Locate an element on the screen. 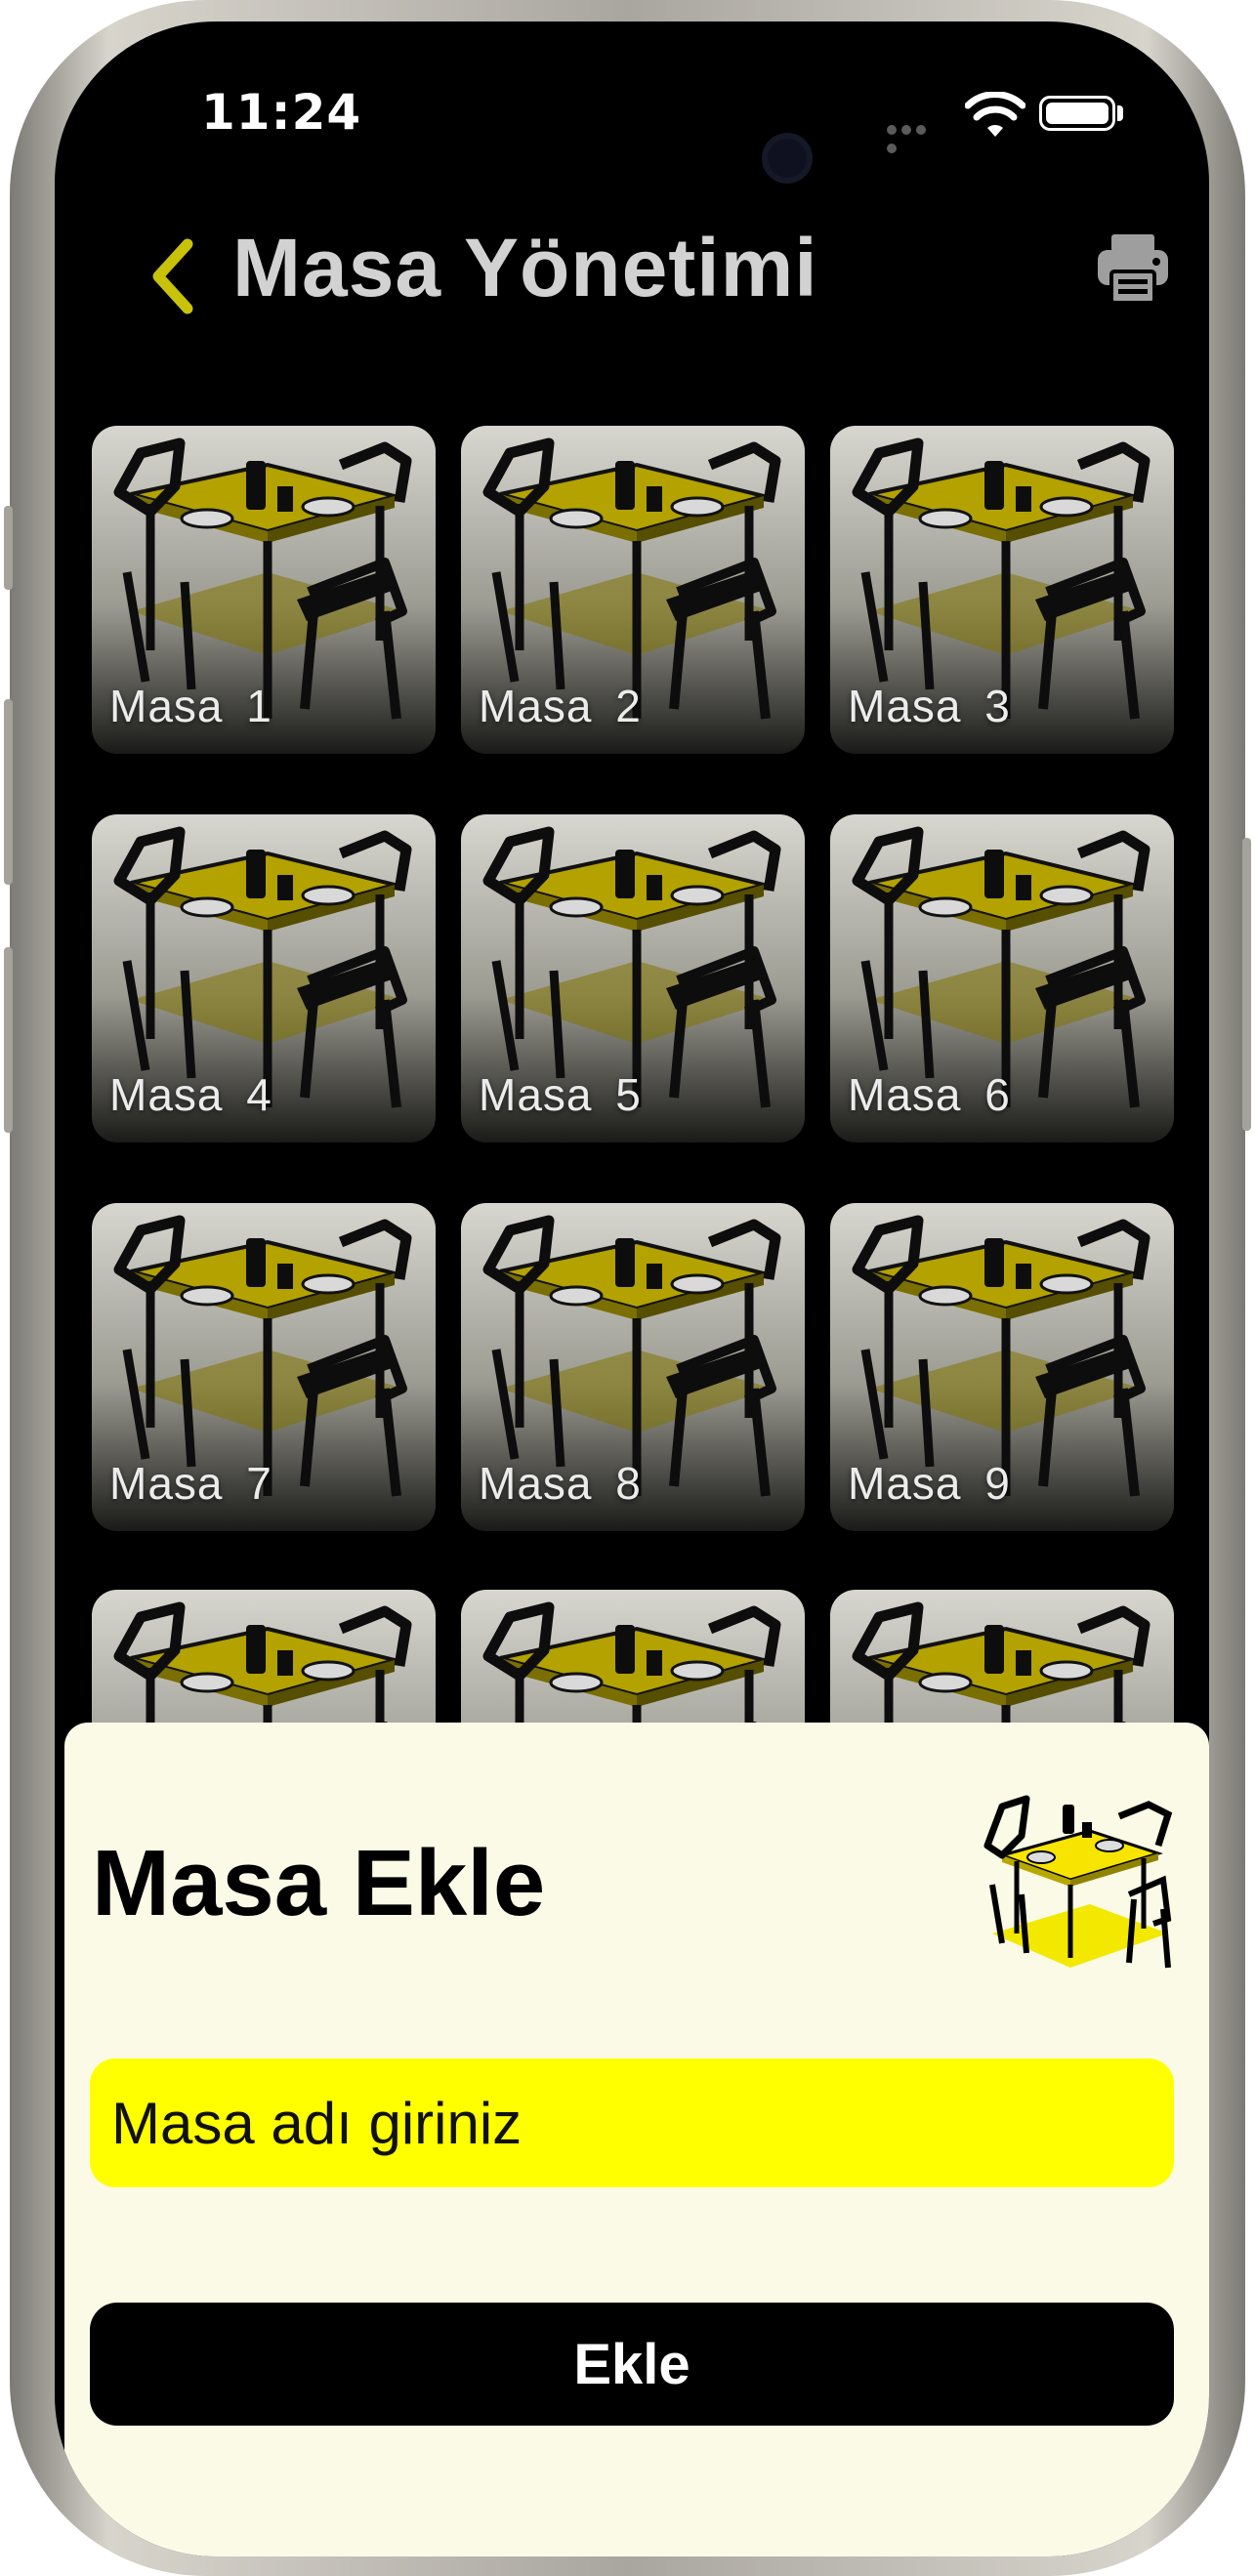  signal-dots-icon is located at coordinates (915, 136).